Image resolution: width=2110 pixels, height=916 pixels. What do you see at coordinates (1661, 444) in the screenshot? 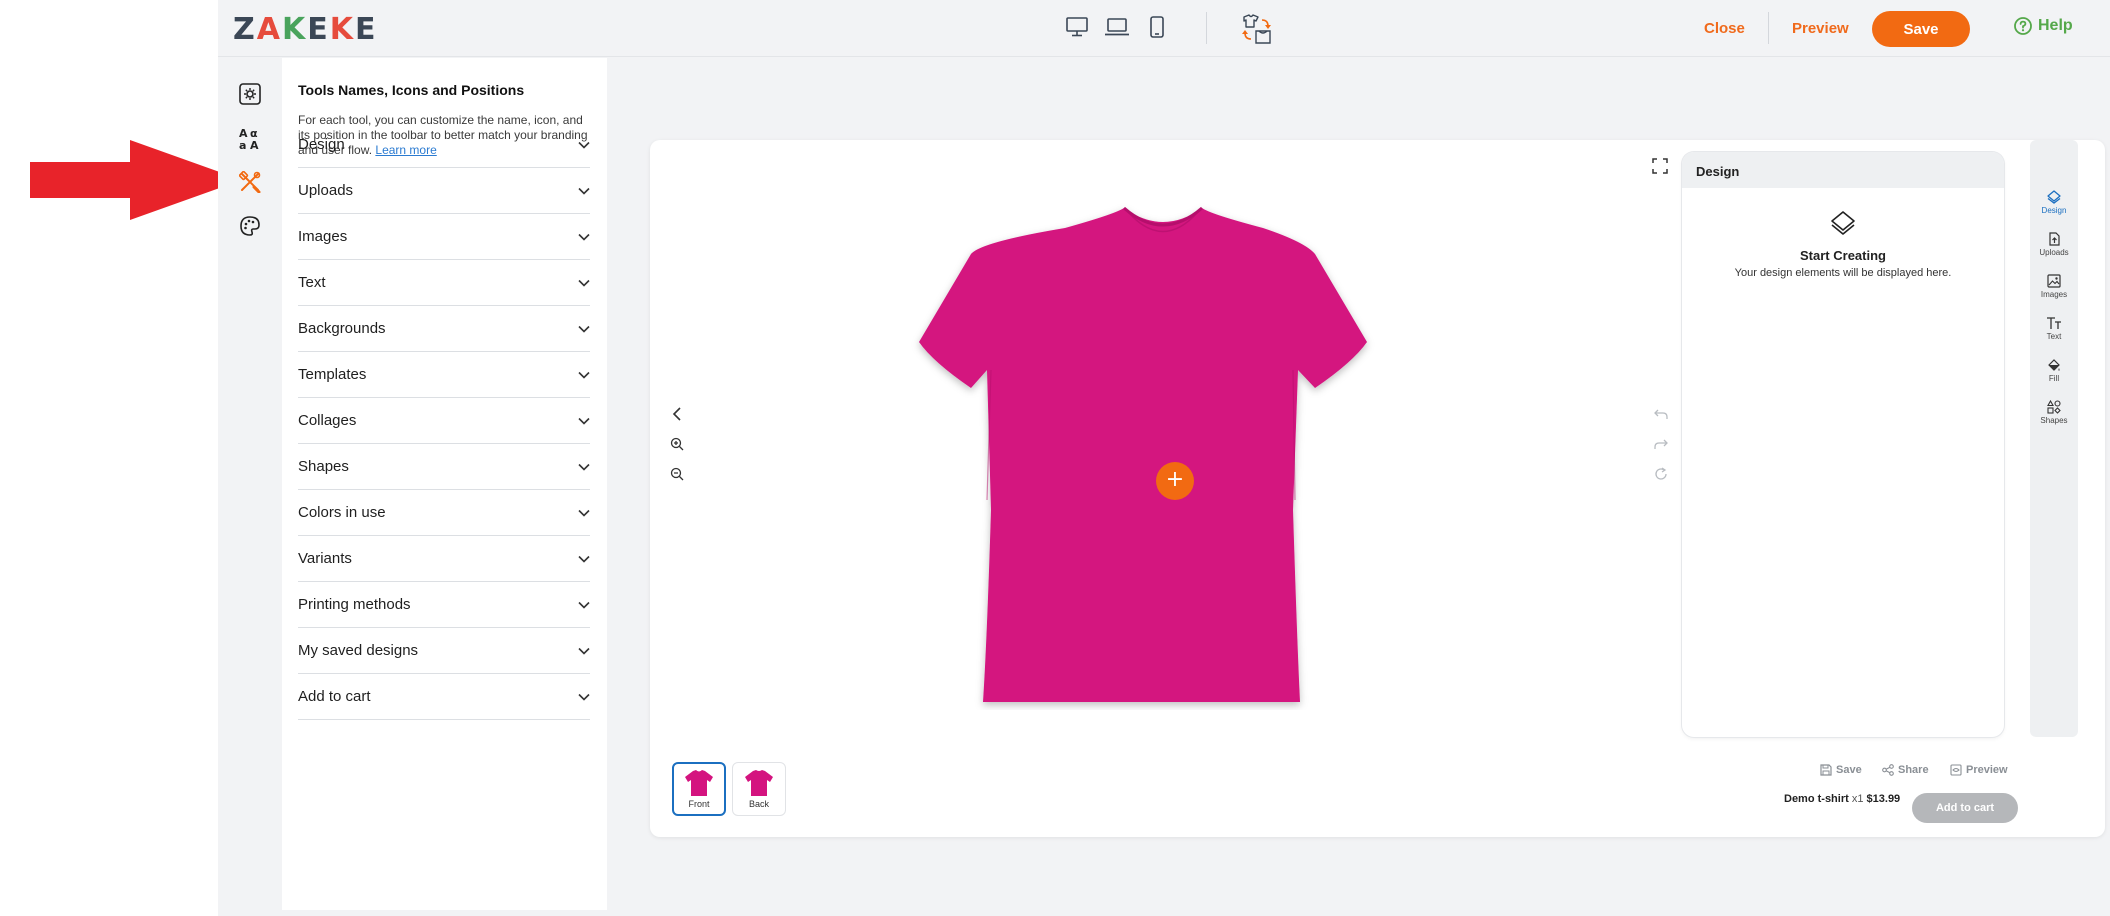
I see `redo-icon` at bounding box center [1661, 444].